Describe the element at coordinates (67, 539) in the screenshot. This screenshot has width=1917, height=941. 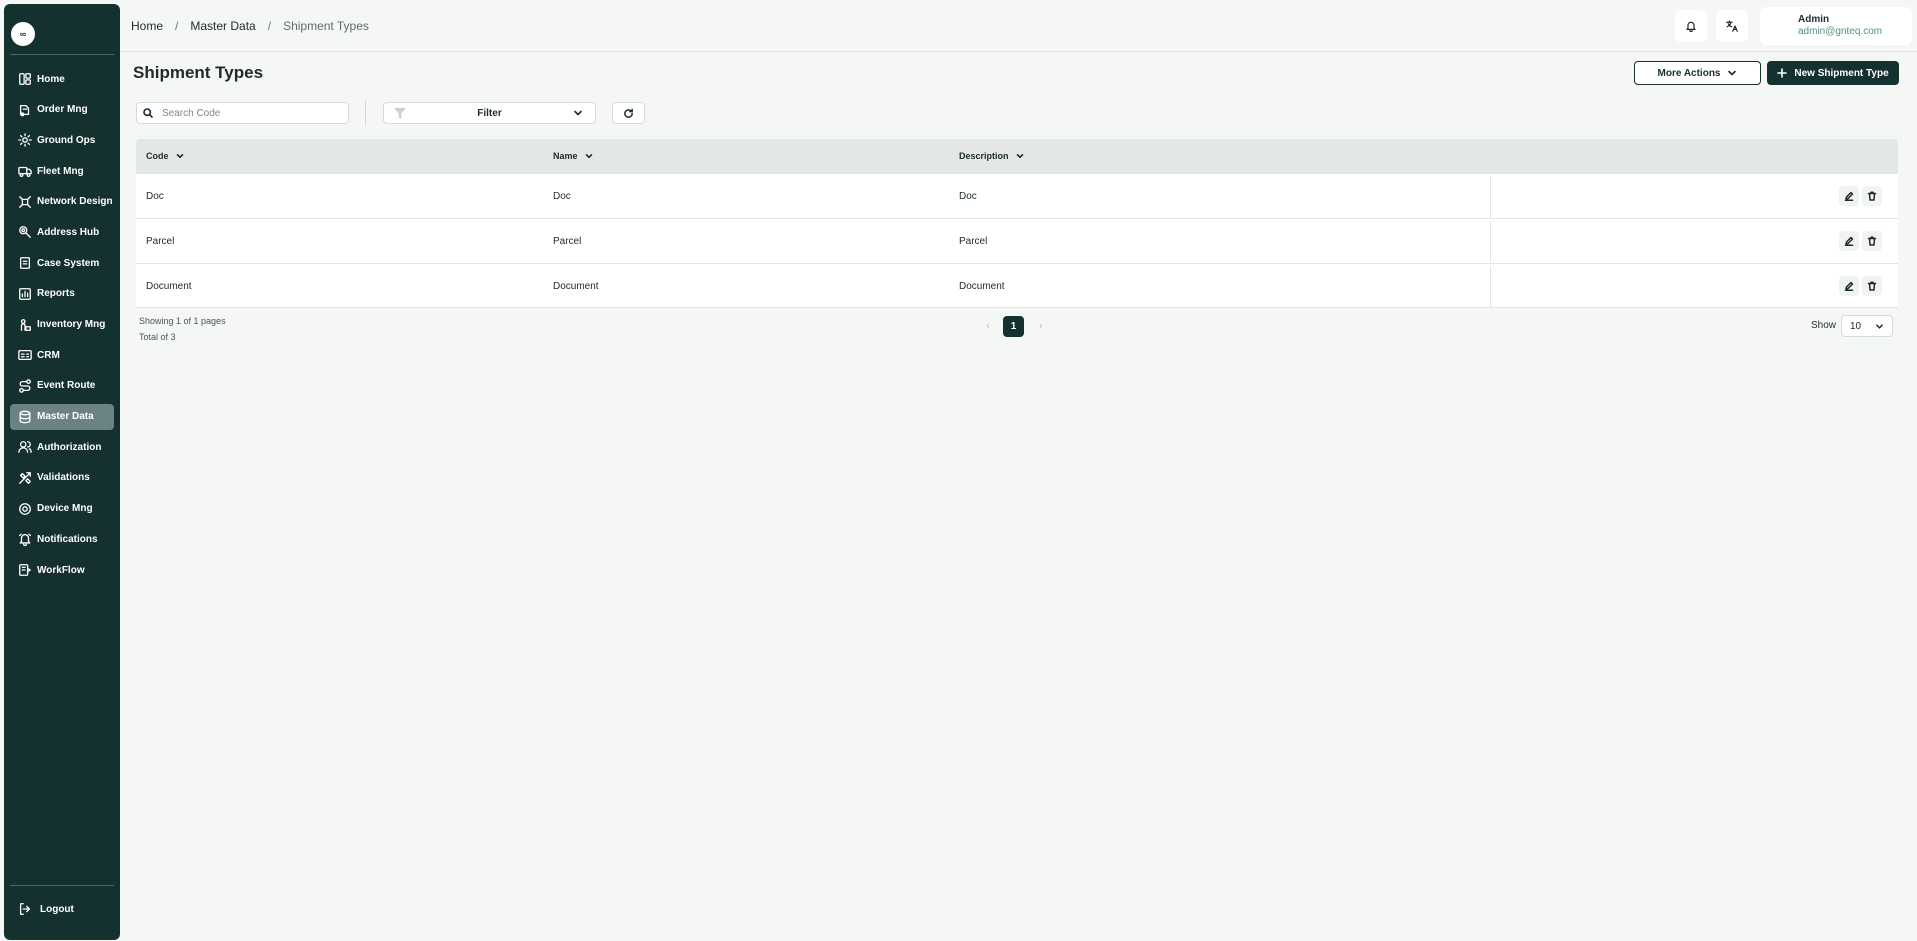
I see `sidebar-item-label: Notifications` at that location.